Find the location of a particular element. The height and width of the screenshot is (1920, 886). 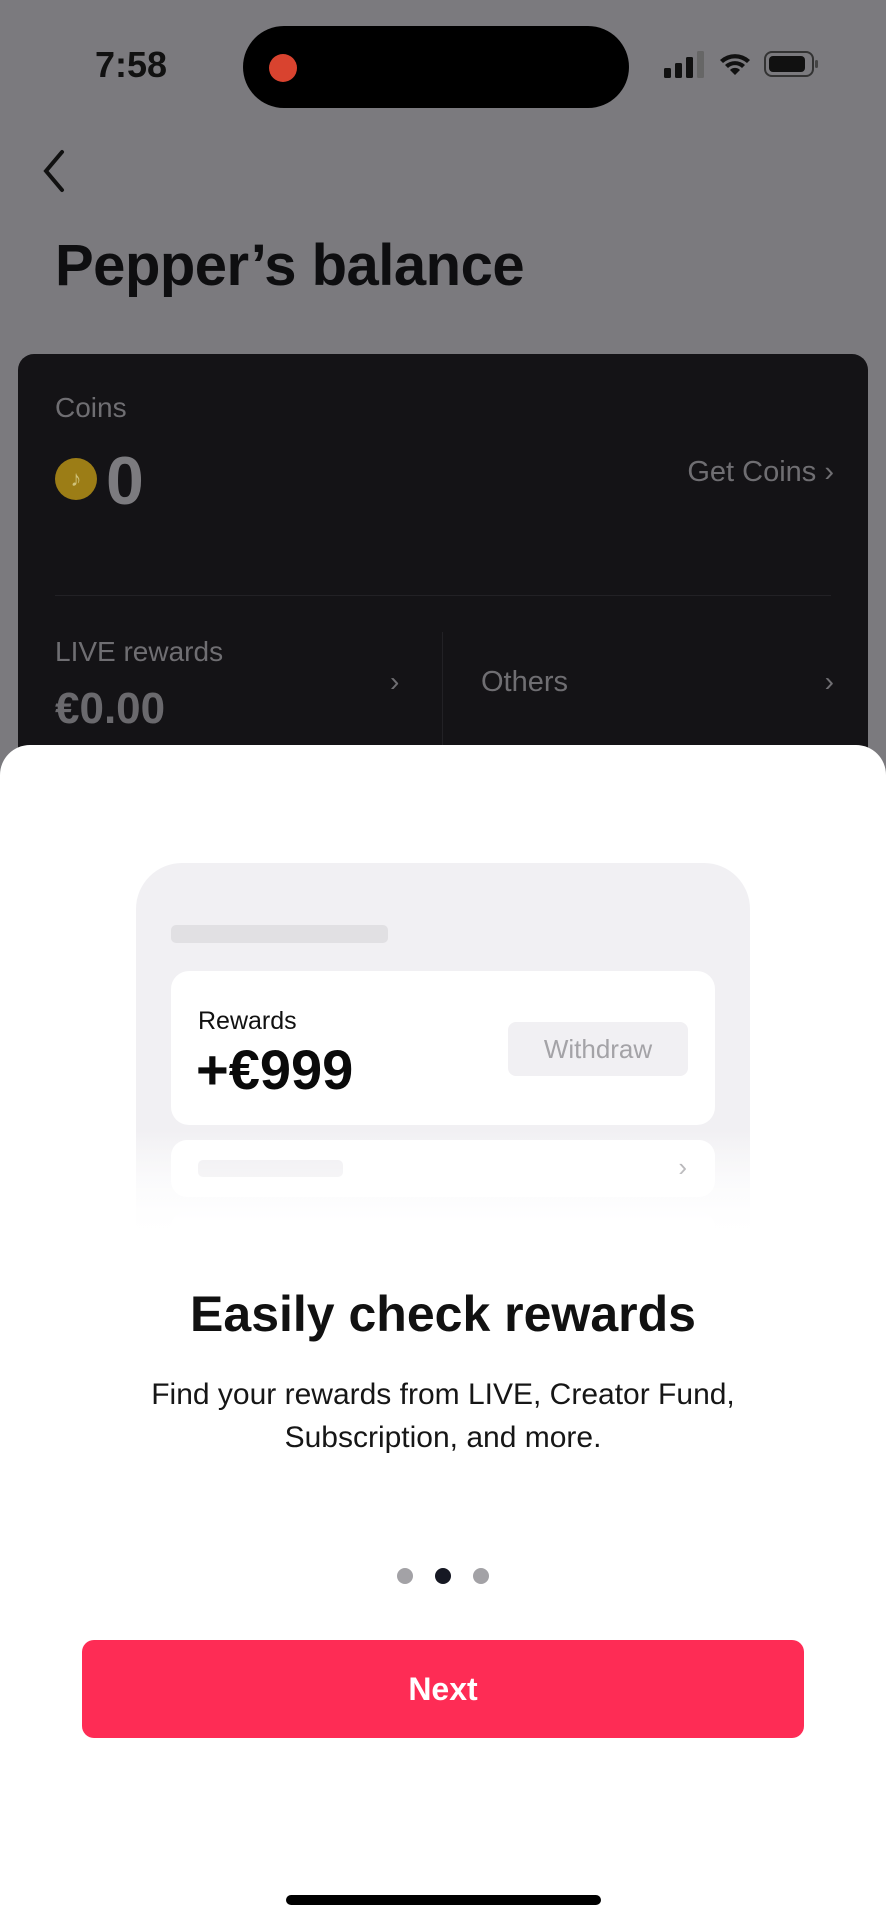

get-coins-link: Get Coins › is located at coordinates (760, 472).